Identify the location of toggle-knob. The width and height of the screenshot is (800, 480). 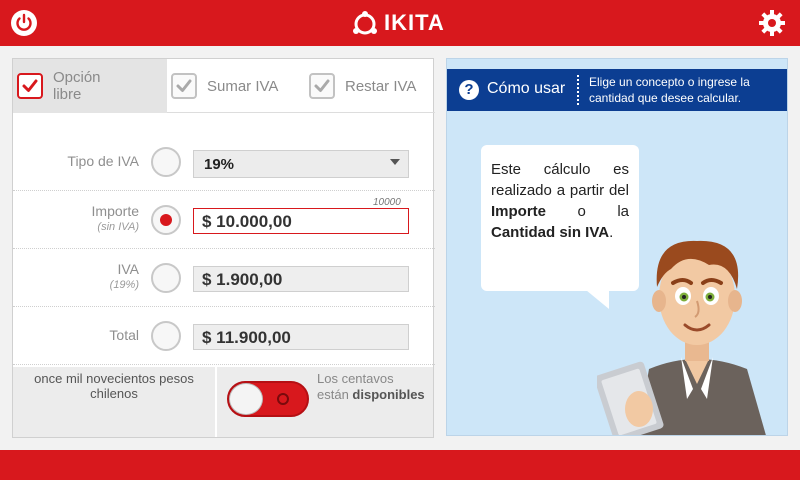
(246, 399).